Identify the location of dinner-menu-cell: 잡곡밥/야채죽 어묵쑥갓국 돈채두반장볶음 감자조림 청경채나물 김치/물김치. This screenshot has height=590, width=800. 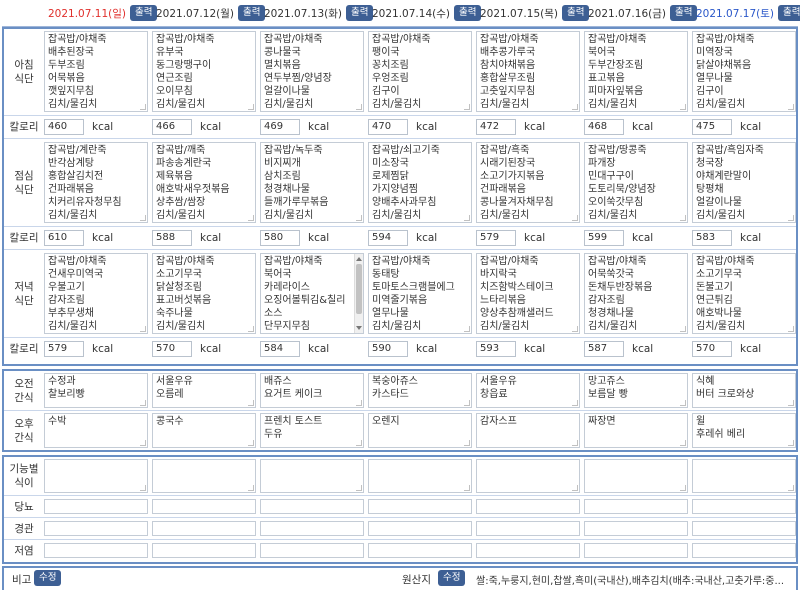
(636, 293).